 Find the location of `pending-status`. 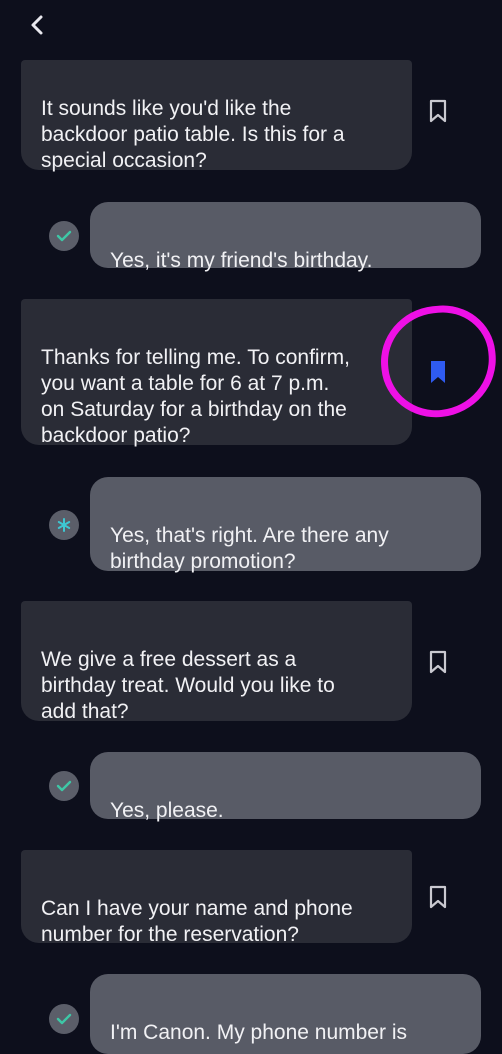

pending-status is located at coordinates (64, 525).